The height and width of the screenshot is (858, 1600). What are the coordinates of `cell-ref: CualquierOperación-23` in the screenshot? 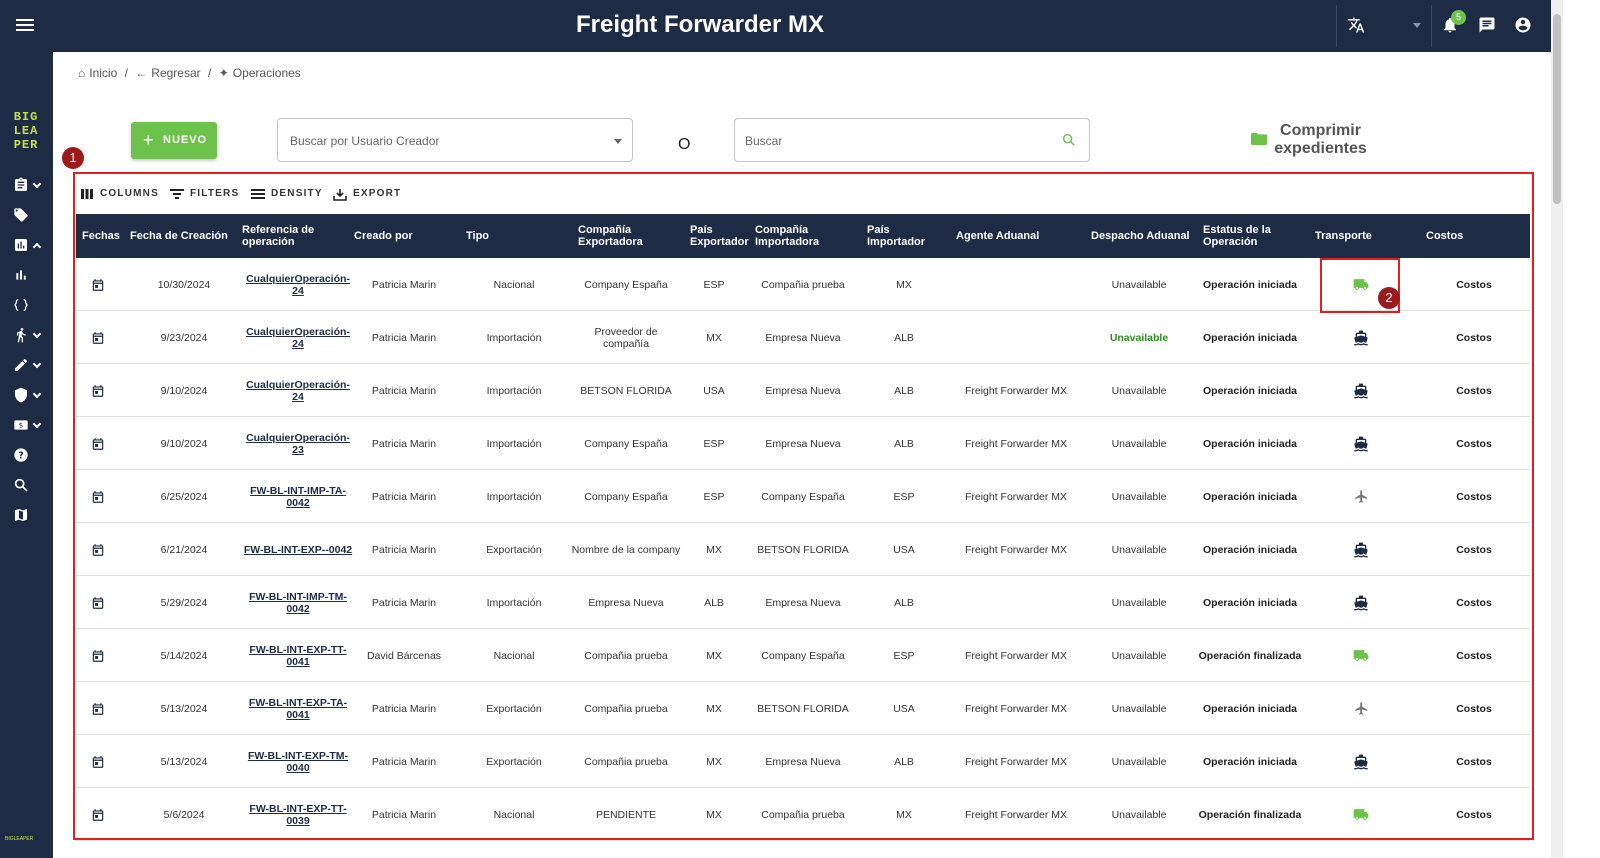 It's located at (298, 443).